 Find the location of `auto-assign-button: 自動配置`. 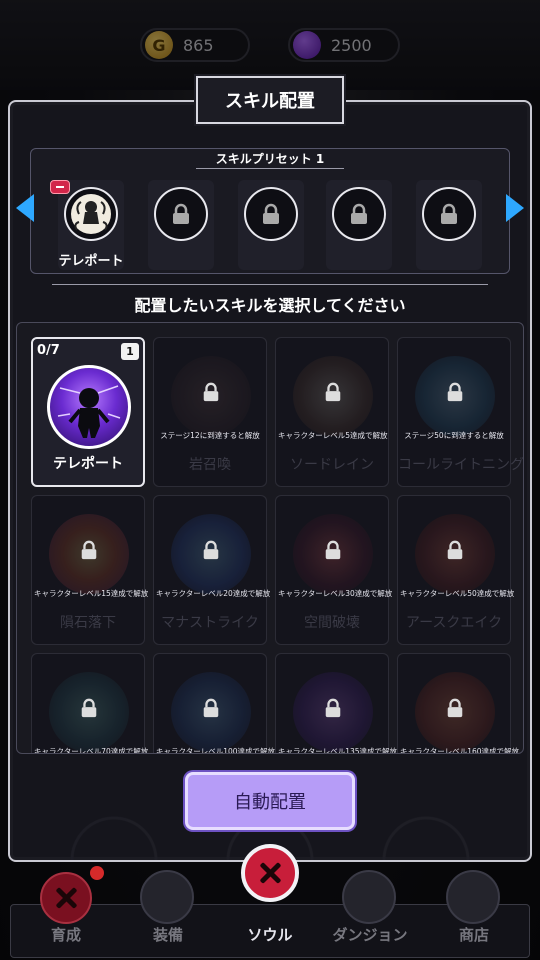

auto-assign-button: 自動配置 is located at coordinates (270, 801).